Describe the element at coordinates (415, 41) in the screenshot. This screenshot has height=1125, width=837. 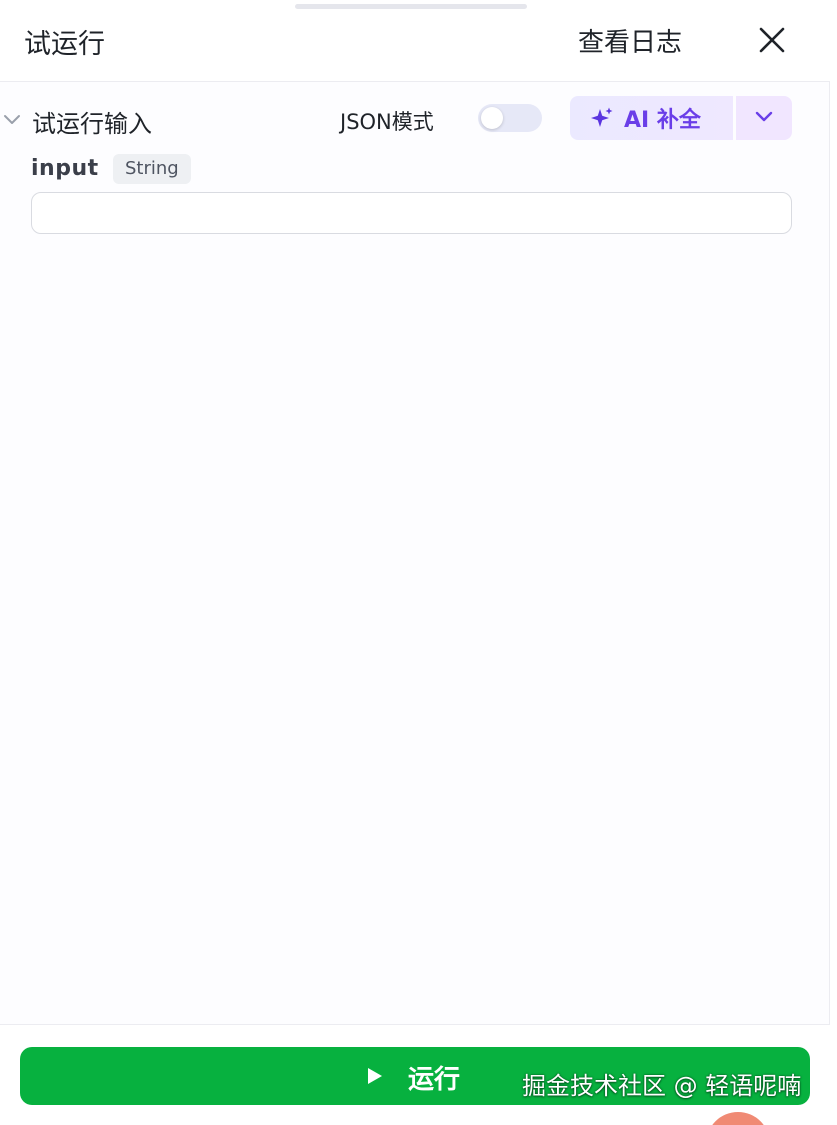
I see `panel-header: 试运行 查看日志` at that location.